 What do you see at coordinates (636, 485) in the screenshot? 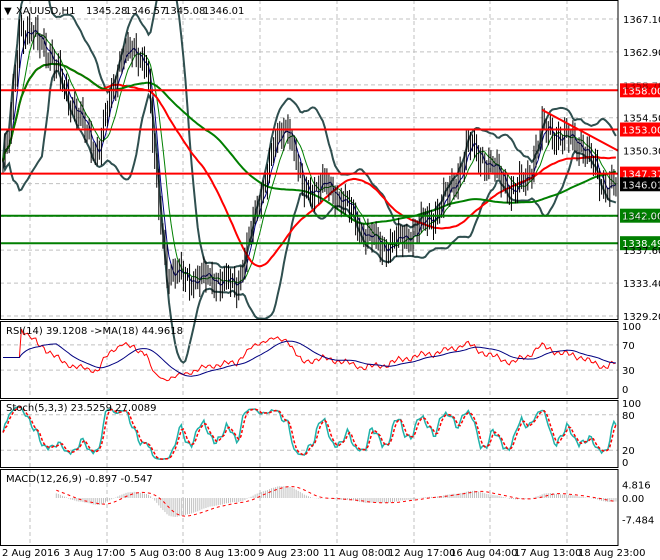
I see `macd-tick: 4.816` at bounding box center [636, 485].